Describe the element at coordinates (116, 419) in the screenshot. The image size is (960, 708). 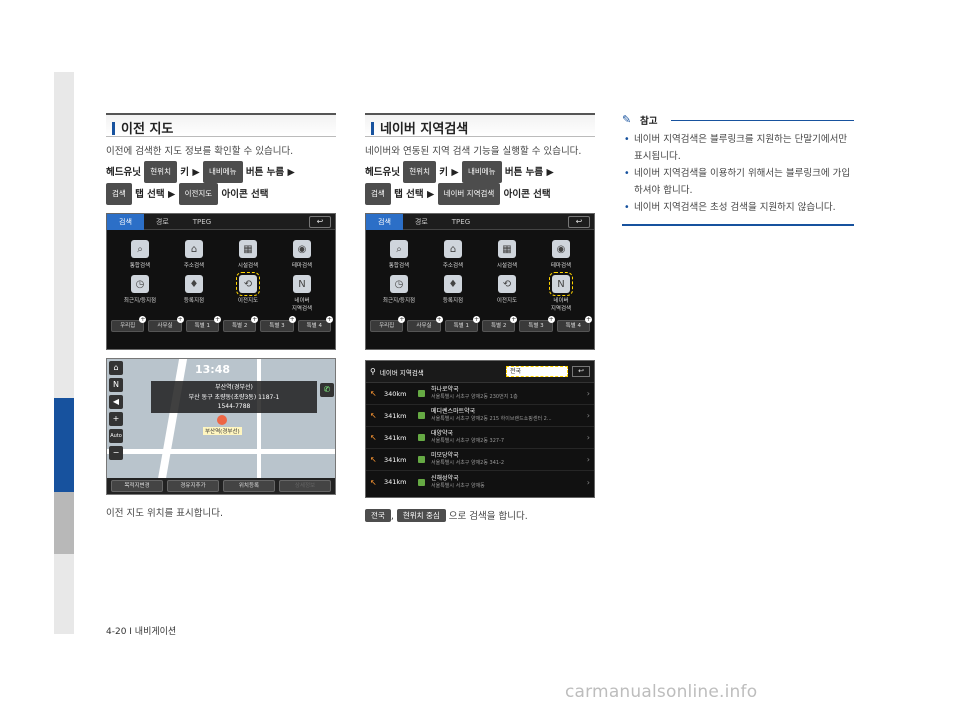
I see `zoom-in-icon: +` at that location.